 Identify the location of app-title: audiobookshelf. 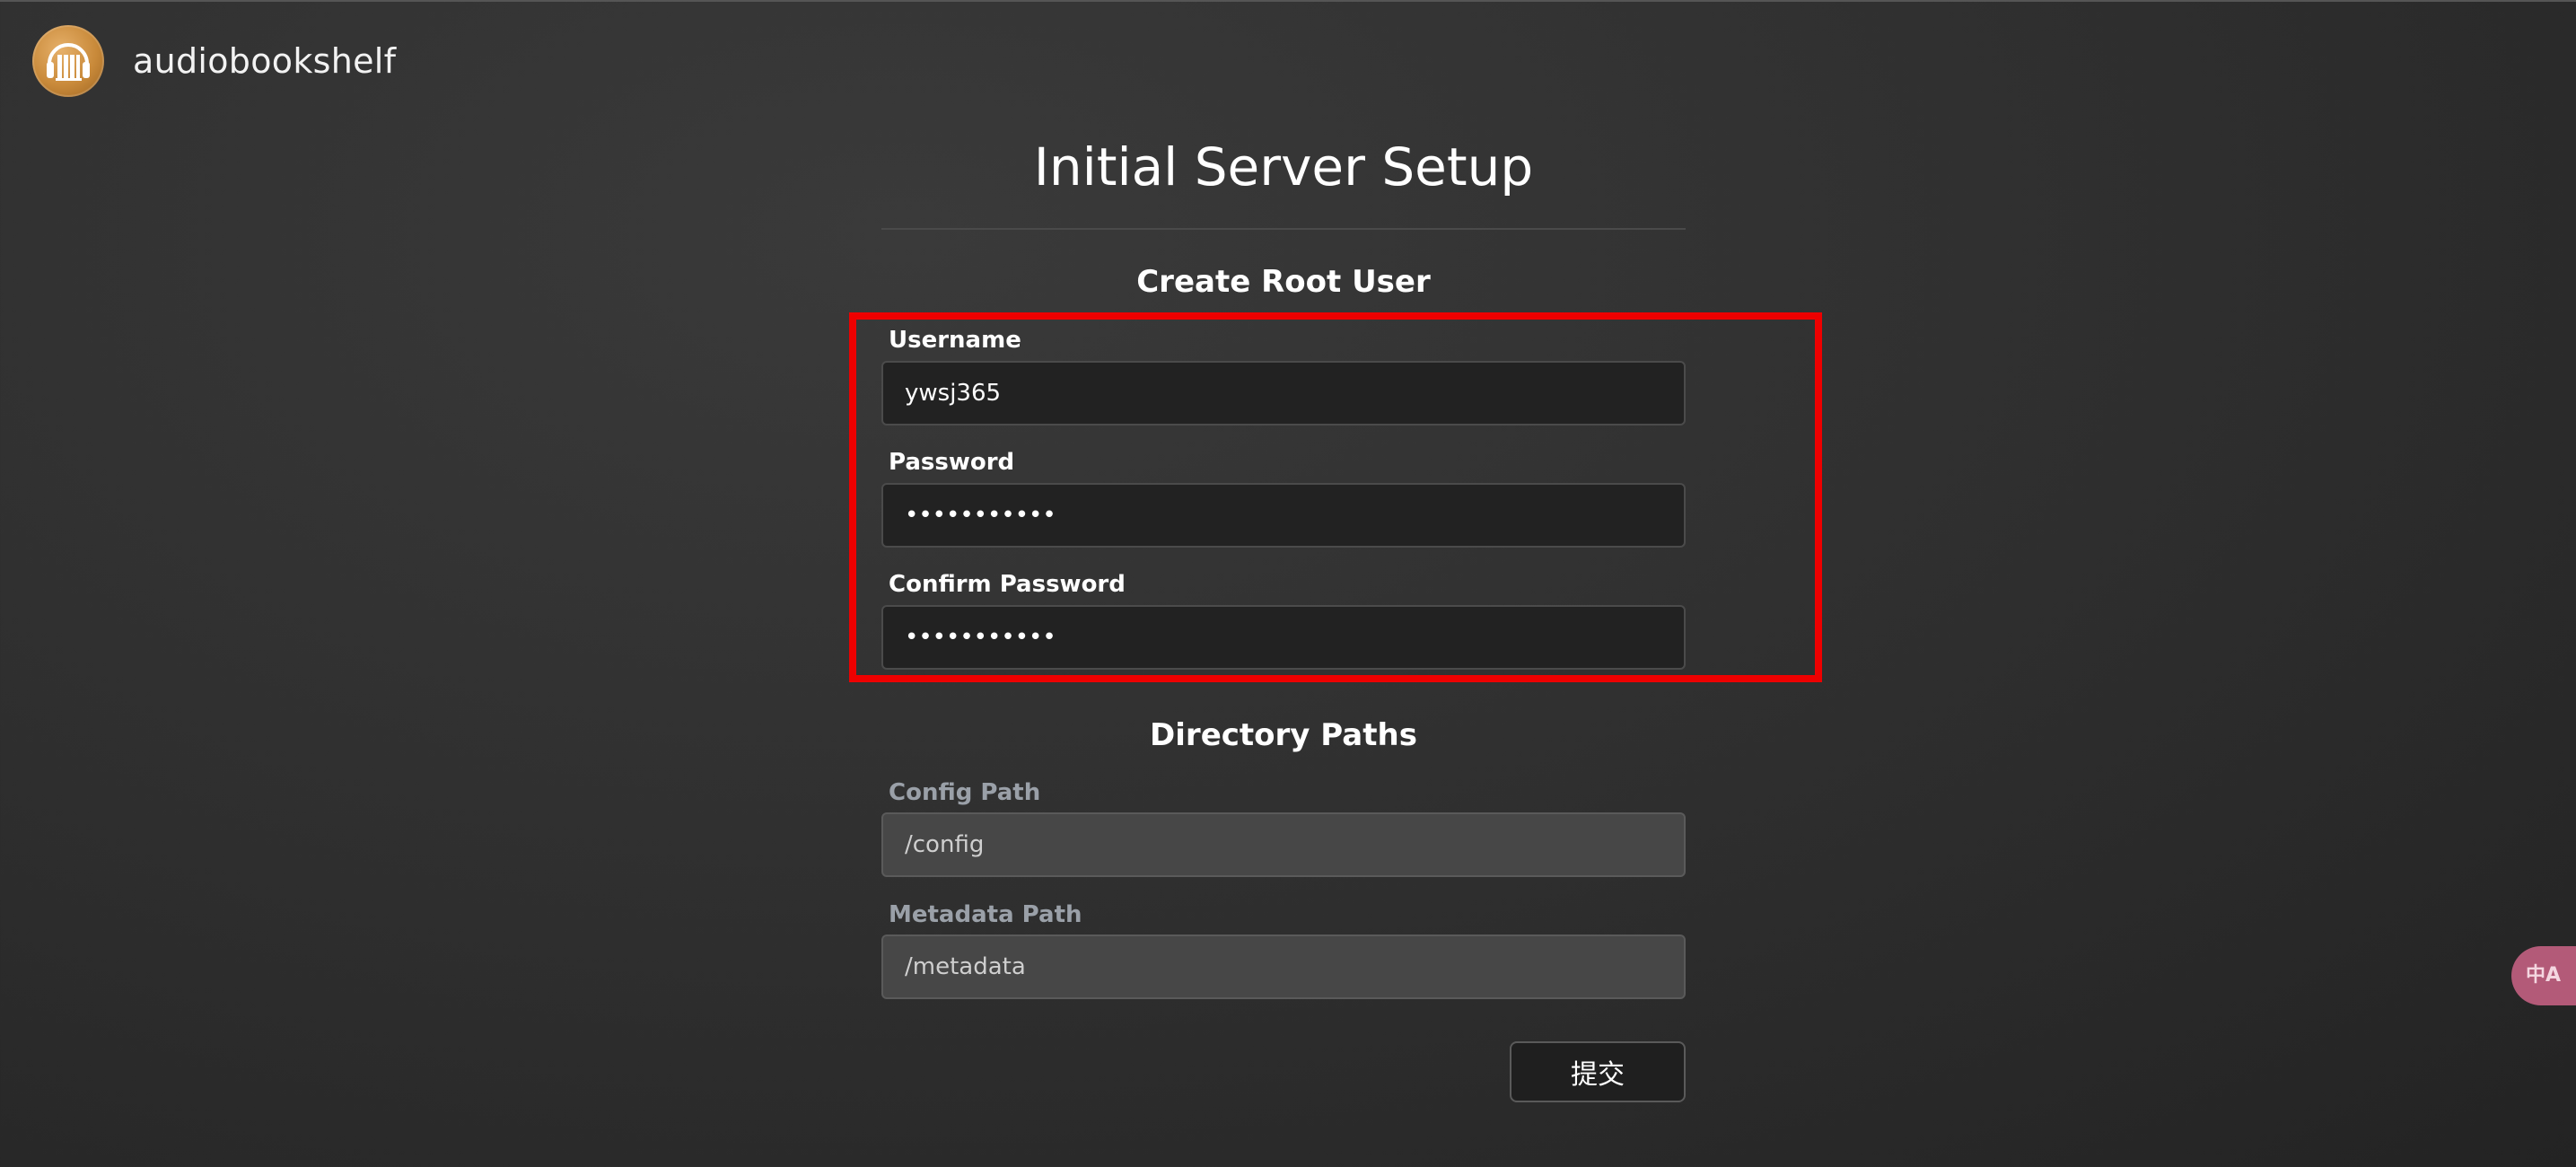
(265, 61).